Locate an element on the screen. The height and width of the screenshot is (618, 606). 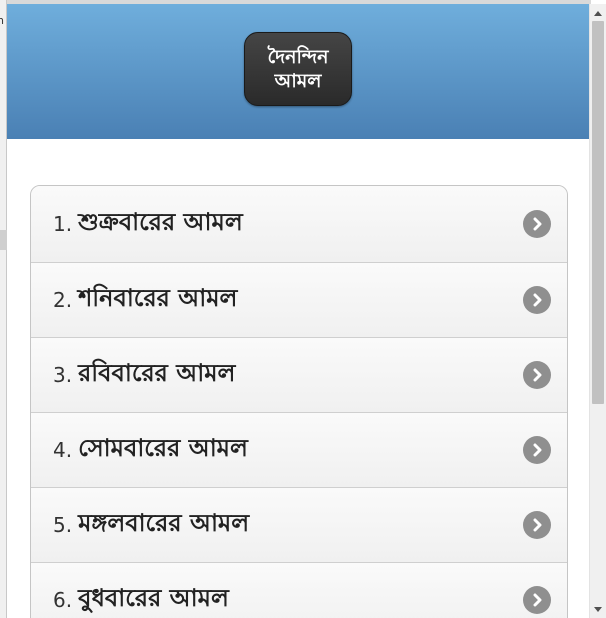
list-item-label: সোমবারের আমল is located at coordinates (163, 448).